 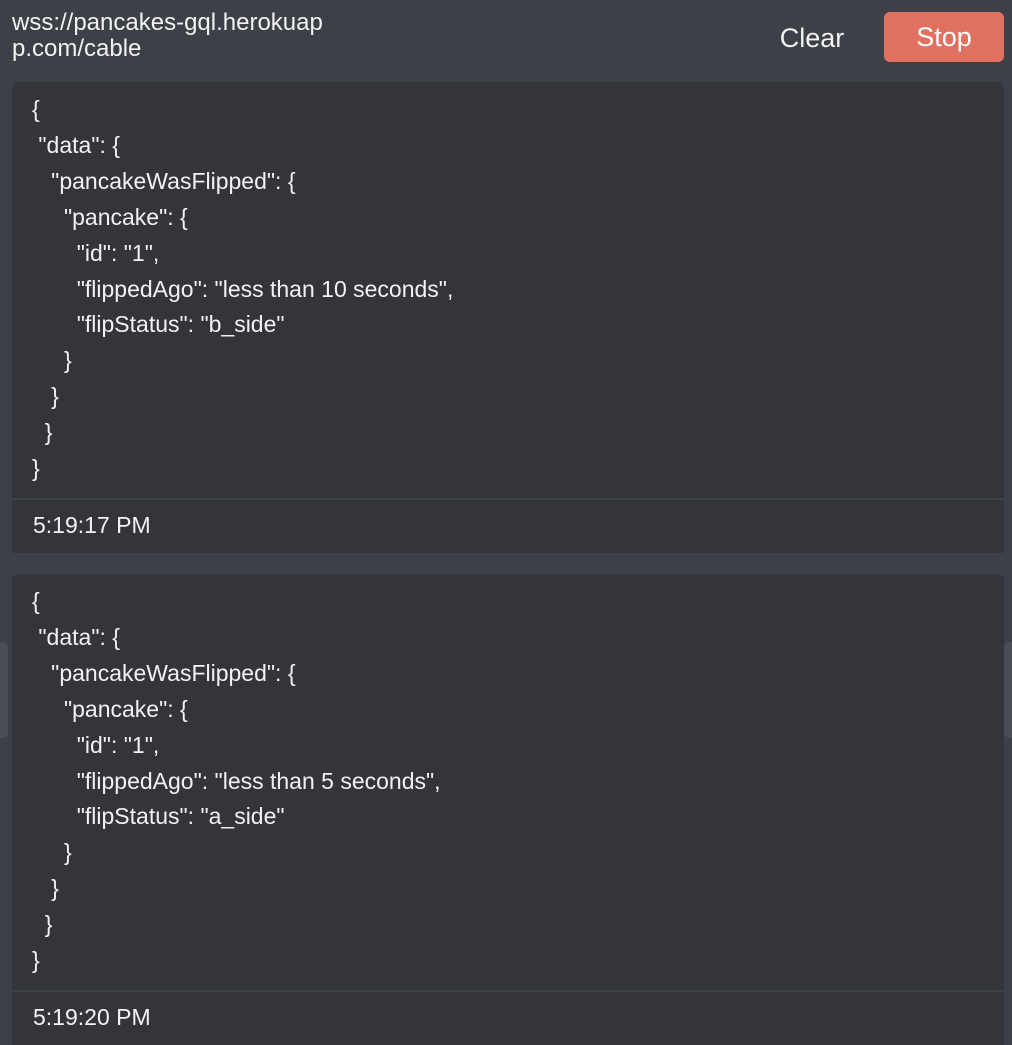 What do you see at coordinates (508, 526) in the screenshot?
I see `message-timestamp: 5:19:17 PM` at bounding box center [508, 526].